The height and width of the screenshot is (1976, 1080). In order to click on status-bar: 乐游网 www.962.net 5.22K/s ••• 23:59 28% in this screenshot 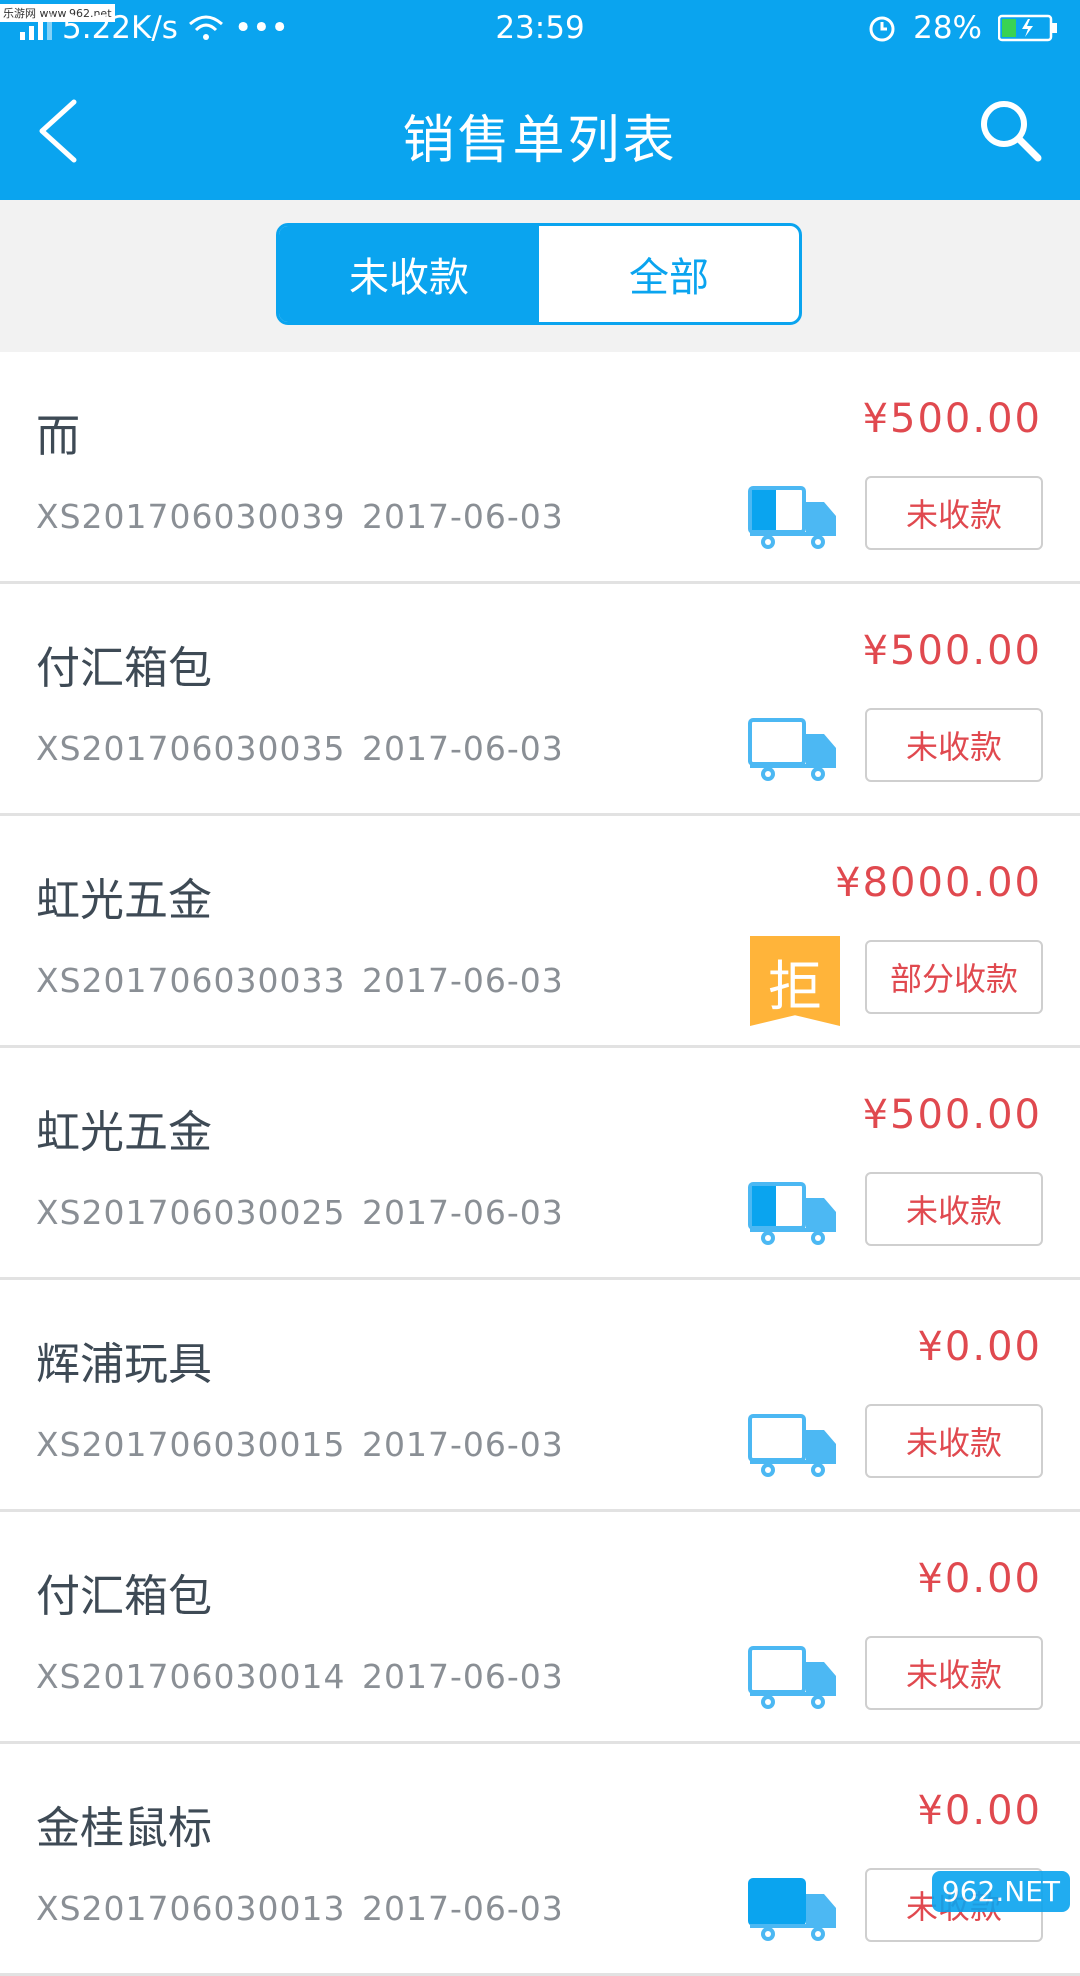, I will do `click(540, 29)`.